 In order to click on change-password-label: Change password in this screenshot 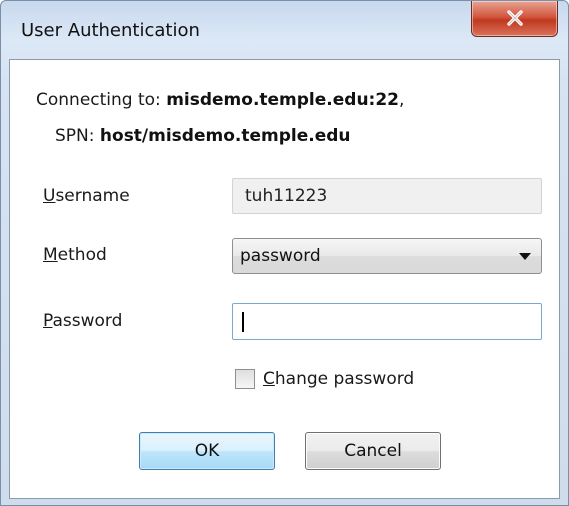, I will do `click(338, 379)`.